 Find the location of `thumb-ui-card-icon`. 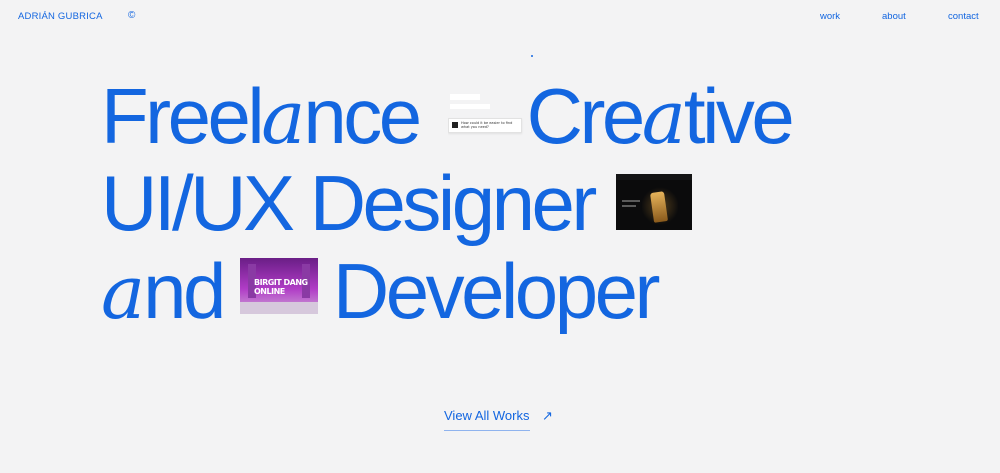

thumb-ui-card-icon is located at coordinates (455, 125).